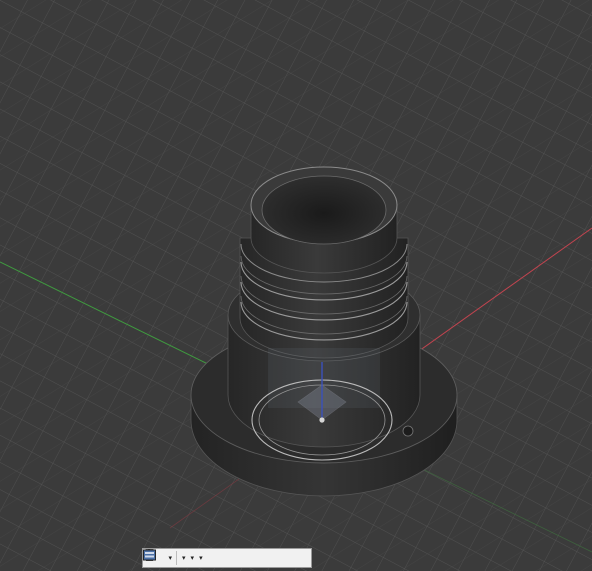 Image resolution: width=592 pixels, height=571 pixels. I want to click on pan-button, so click(152, 557).